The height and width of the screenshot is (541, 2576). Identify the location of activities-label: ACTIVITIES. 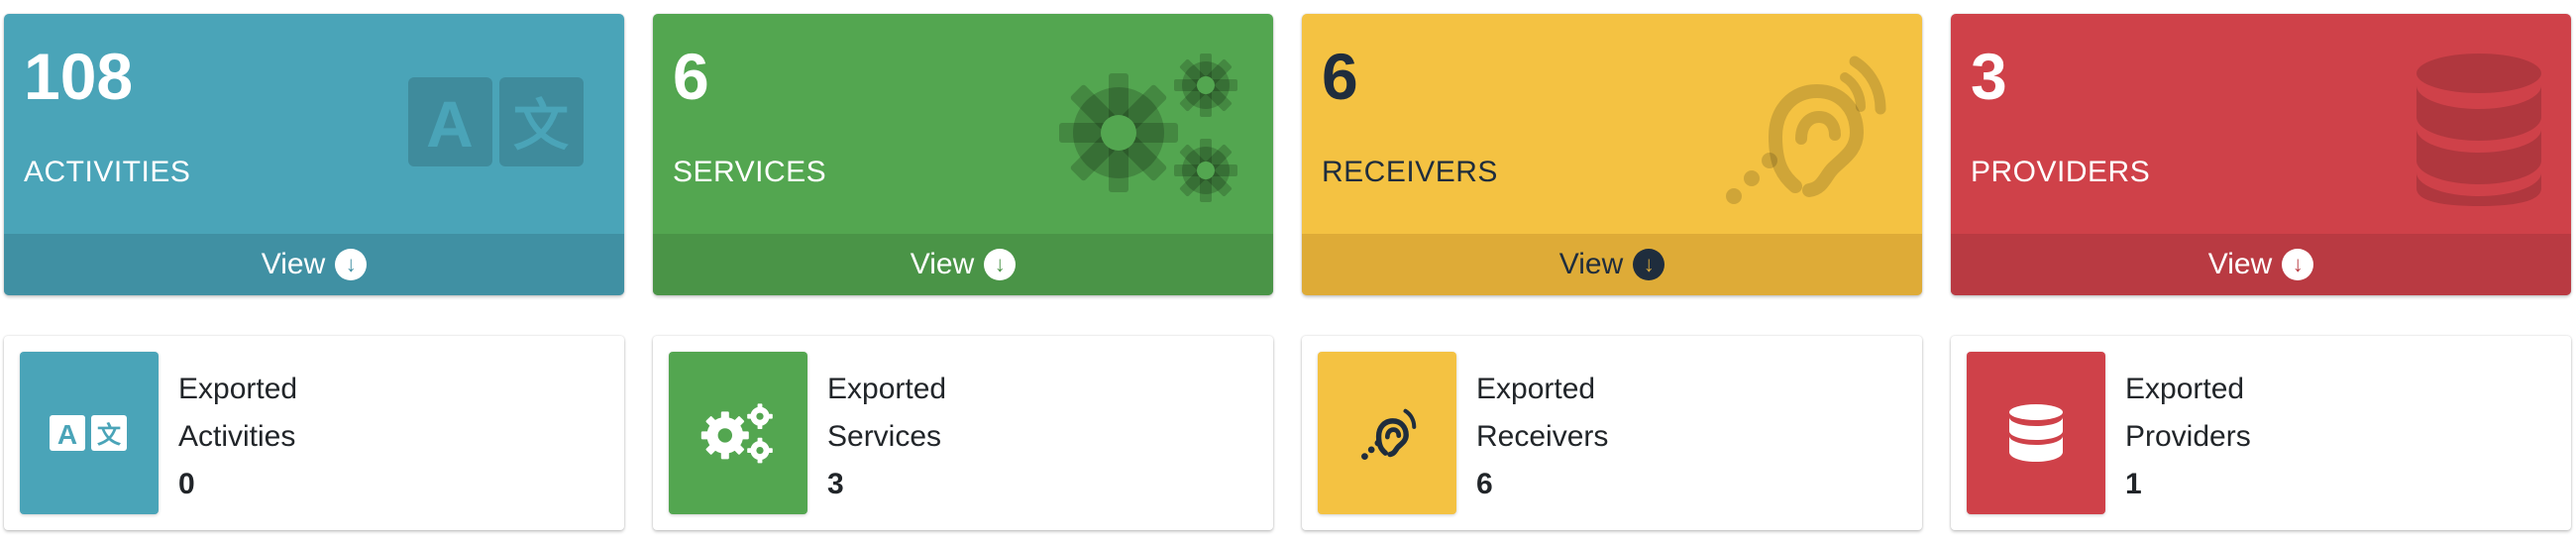
(107, 172).